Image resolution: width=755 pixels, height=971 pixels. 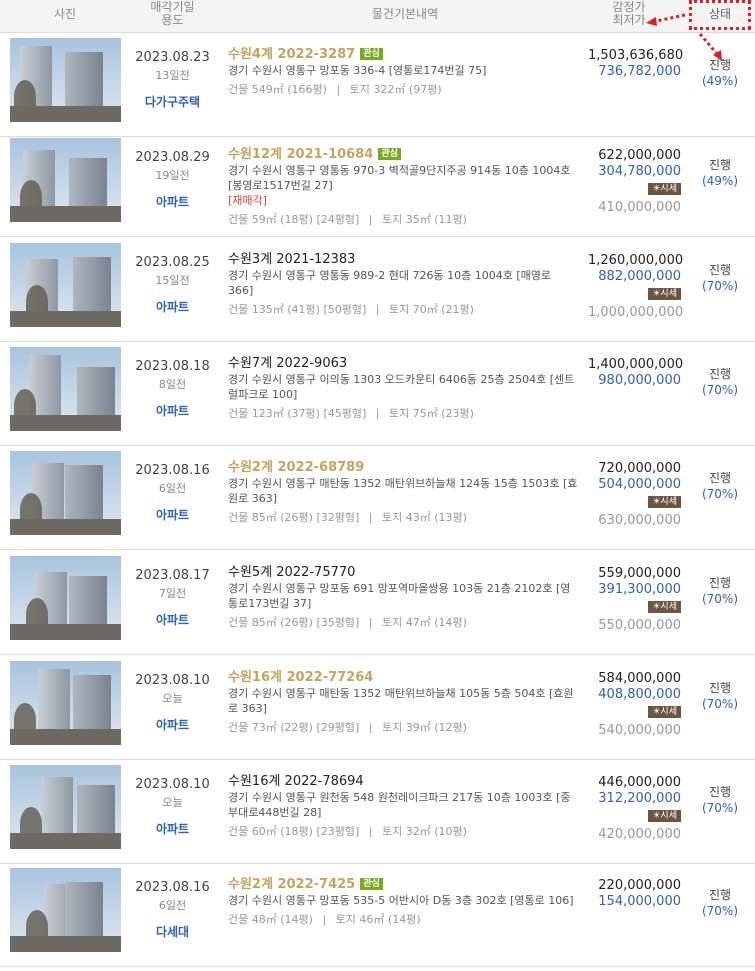 What do you see at coordinates (636, 260) in the screenshot?
I see `appraisal-price: 1,260,000,000` at bounding box center [636, 260].